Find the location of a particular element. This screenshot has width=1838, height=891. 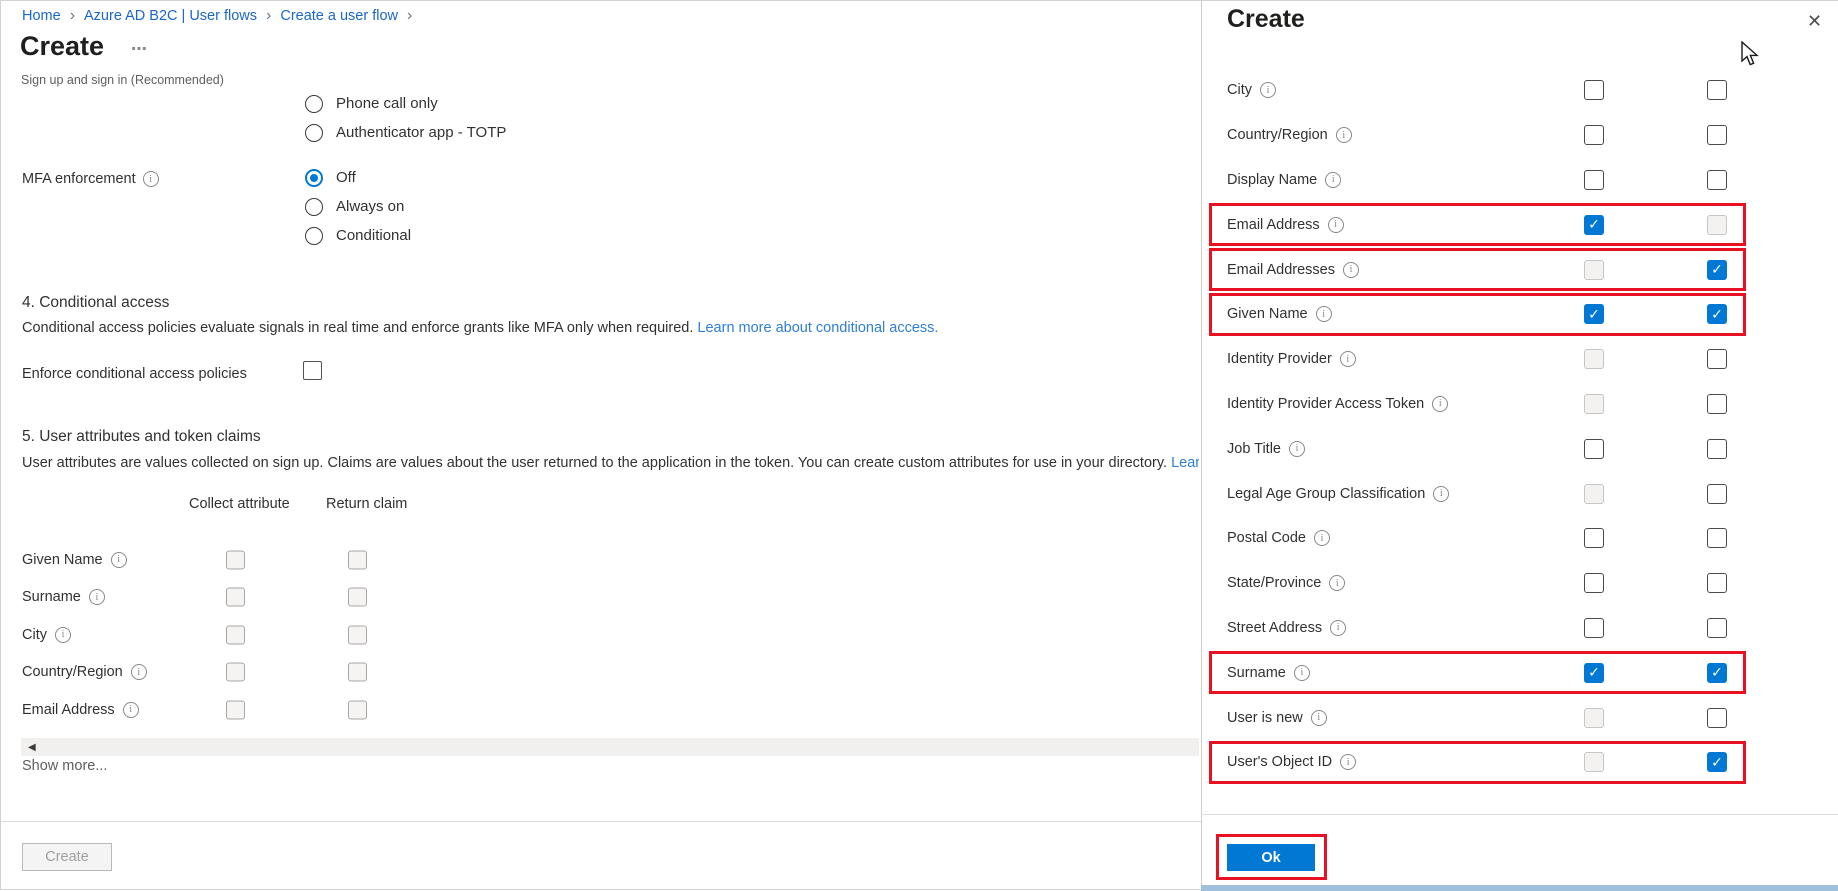

panel-footer-divider is located at coordinates (1519, 814).